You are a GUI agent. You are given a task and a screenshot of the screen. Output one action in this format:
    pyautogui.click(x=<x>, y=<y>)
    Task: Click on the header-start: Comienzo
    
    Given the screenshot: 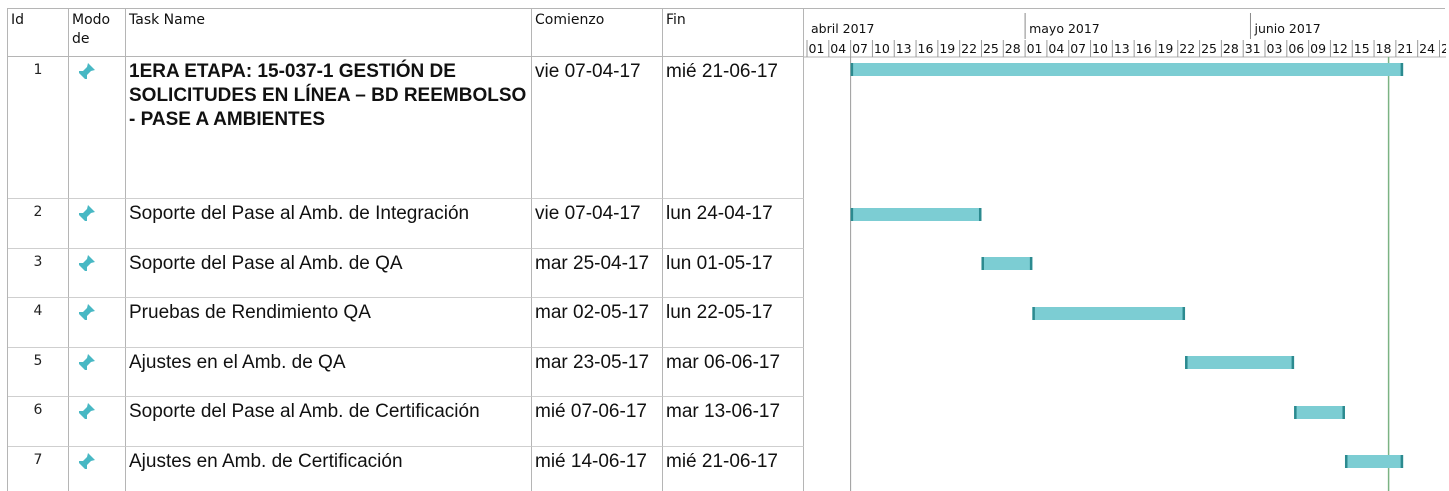 What is the action you would take?
    pyautogui.click(x=597, y=33)
    